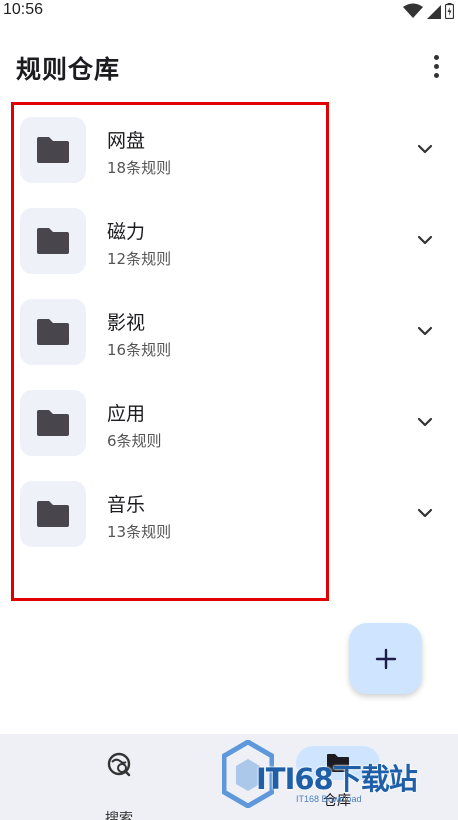 The width and height of the screenshot is (458, 820). What do you see at coordinates (139, 532) in the screenshot?
I see `rule-count: 13条规则` at bounding box center [139, 532].